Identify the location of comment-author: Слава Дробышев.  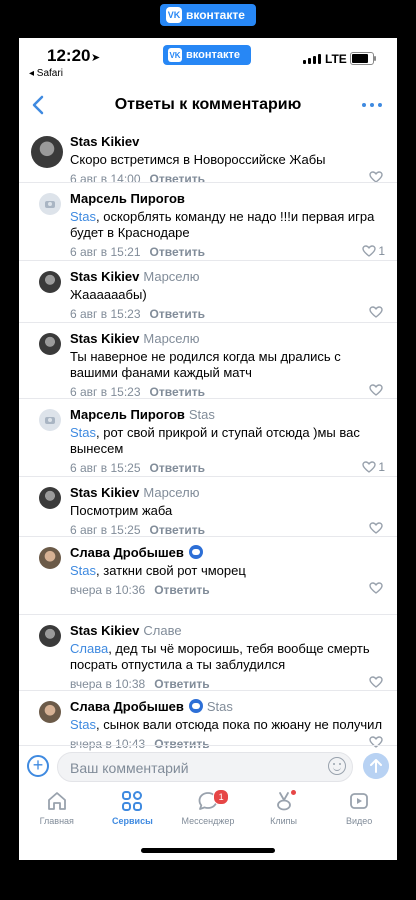
(136, 552).